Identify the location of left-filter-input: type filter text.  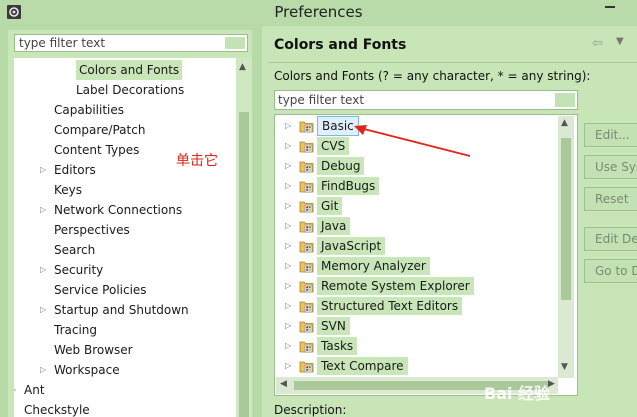
(131, 43).